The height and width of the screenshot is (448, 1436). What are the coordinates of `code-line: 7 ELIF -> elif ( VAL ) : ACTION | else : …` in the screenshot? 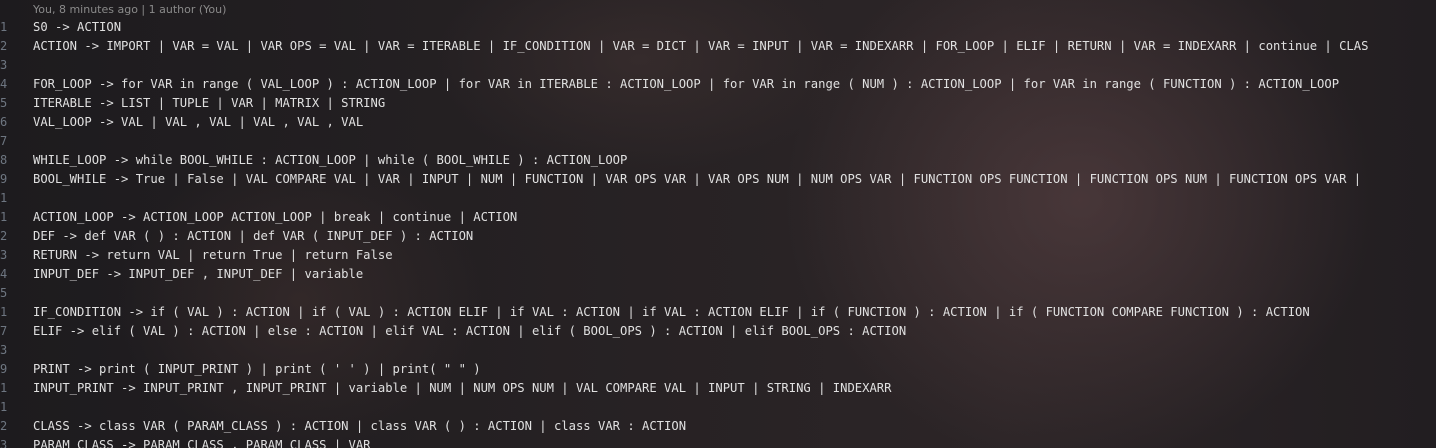 It's located at (718, 331).